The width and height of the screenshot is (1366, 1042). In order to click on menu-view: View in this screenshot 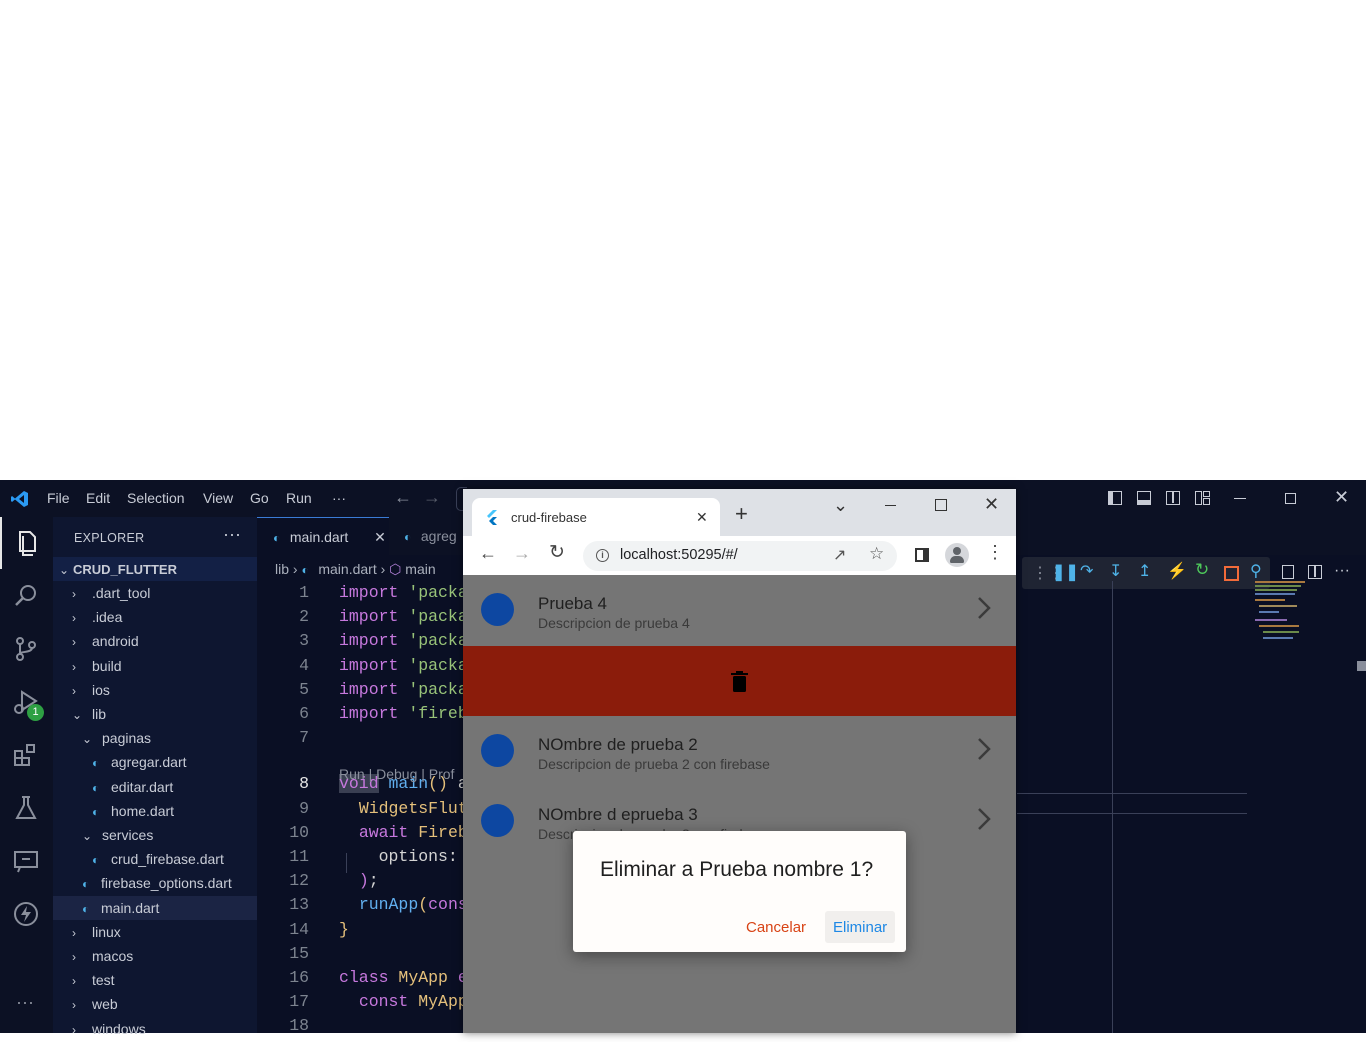, I will do `click(218, 498)`.